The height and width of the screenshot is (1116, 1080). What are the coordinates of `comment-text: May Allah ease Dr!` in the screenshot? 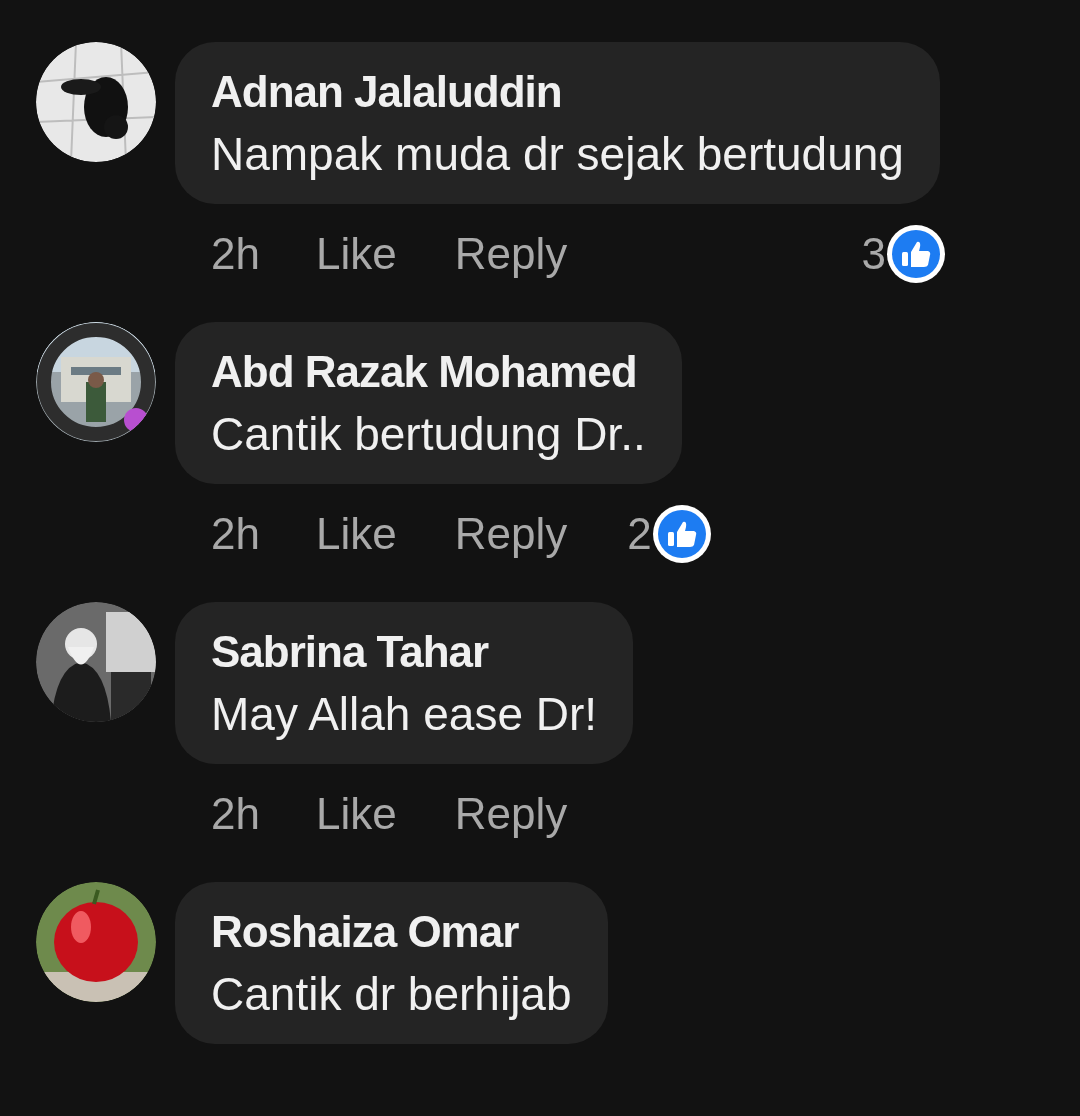 It's located at (404, 714).